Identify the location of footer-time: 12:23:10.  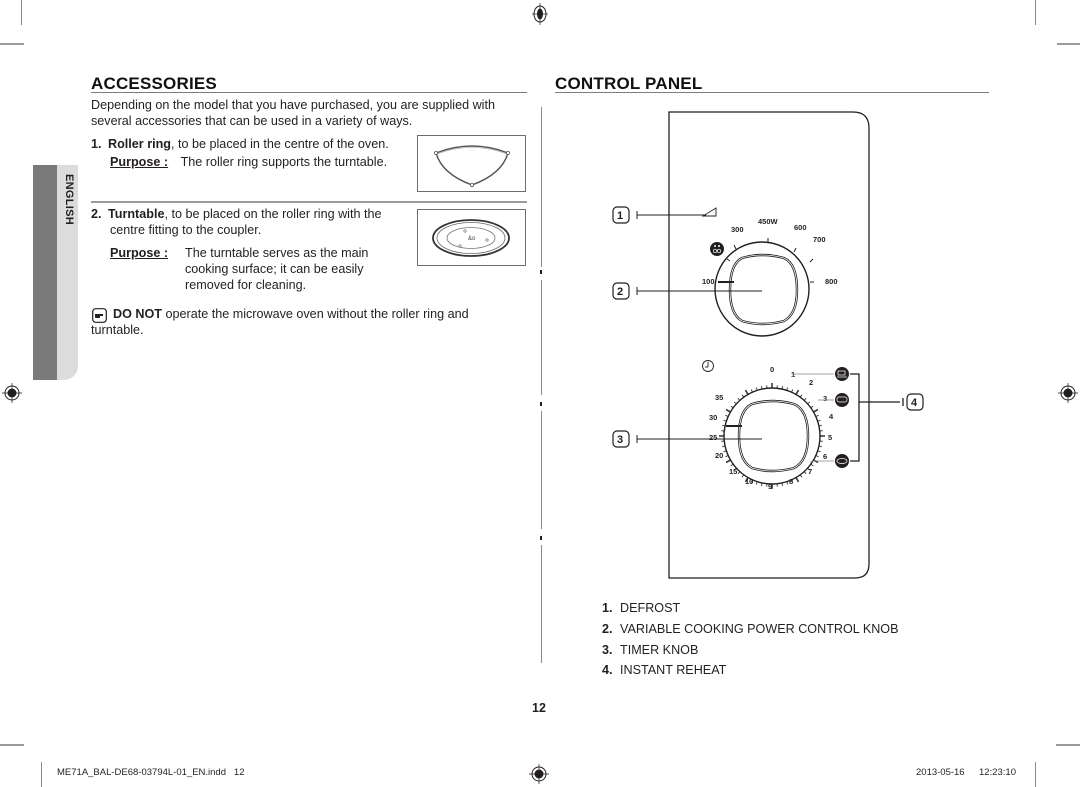
(997, 772).